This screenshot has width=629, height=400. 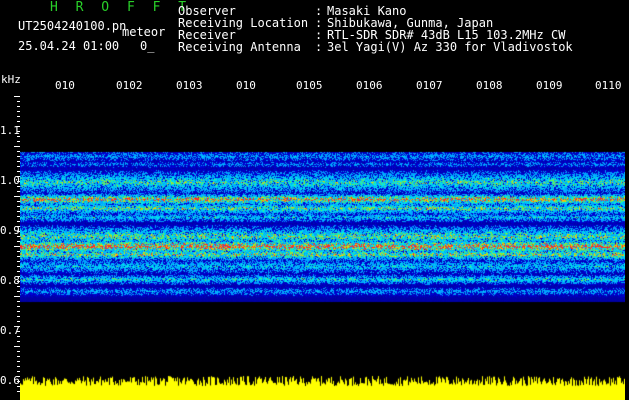 I want to click on time-tick: 0110, so click(x=608, y=85).